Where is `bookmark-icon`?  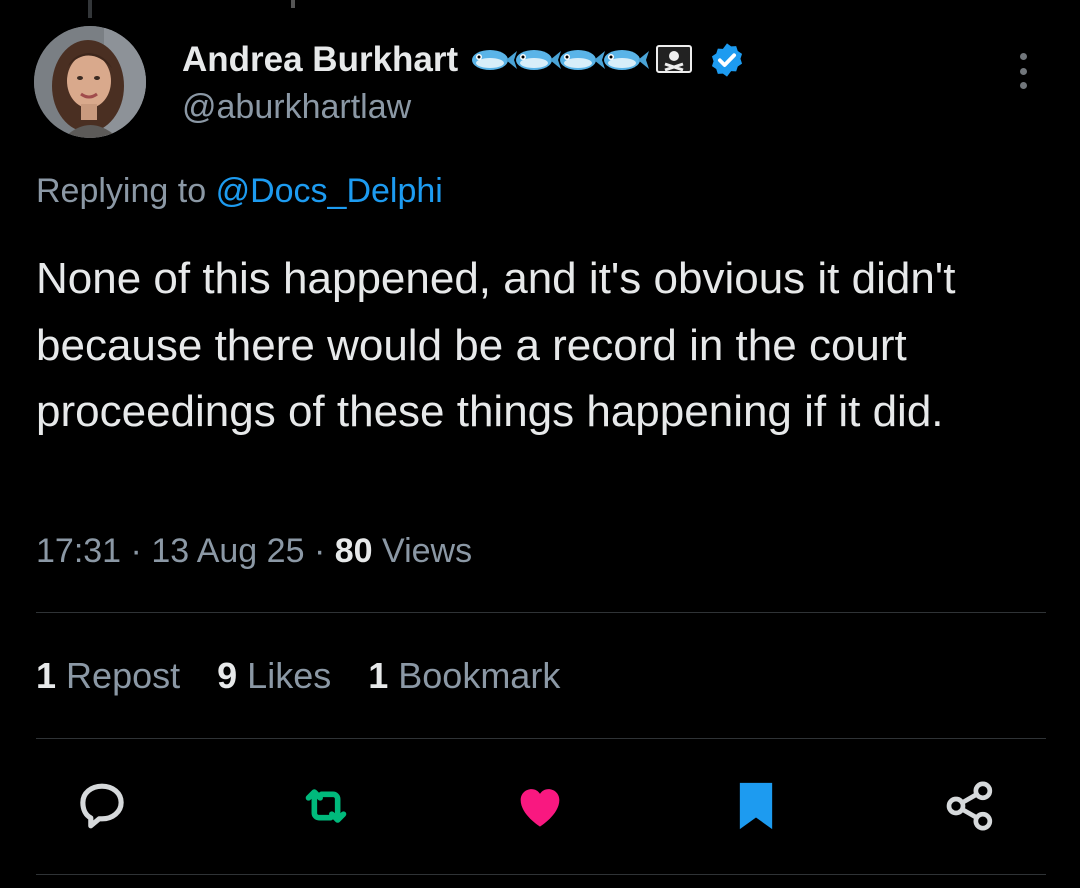
bookmark-icon is located at coordinates (756, 806).